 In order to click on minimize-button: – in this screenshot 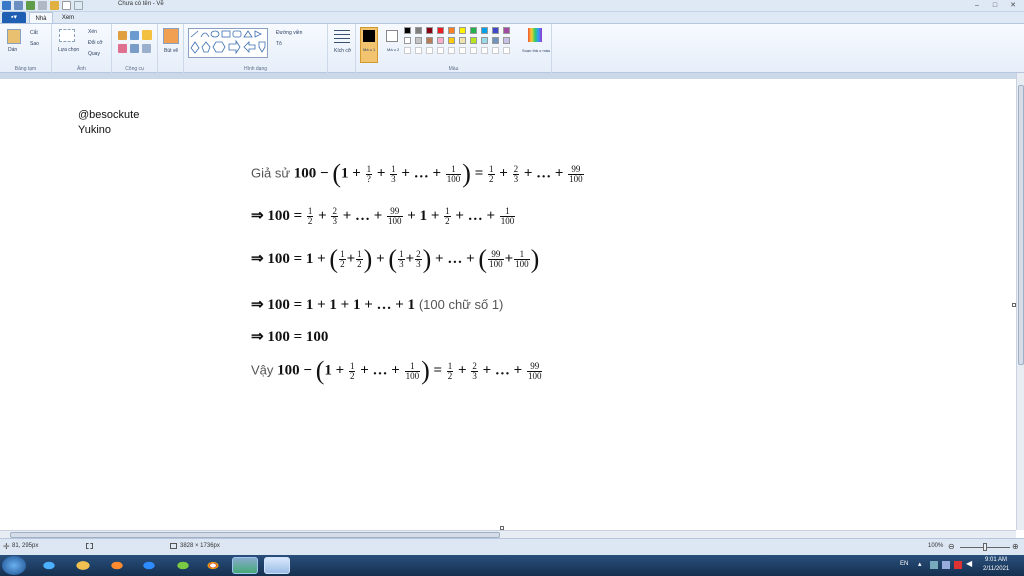, I will do `click(977, 5)`.